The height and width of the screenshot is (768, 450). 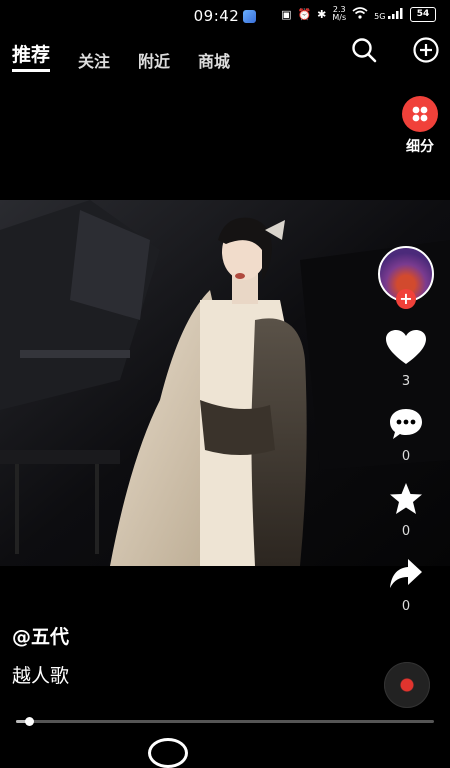 I want to click on progress-bar, so click(x=225, y=721).